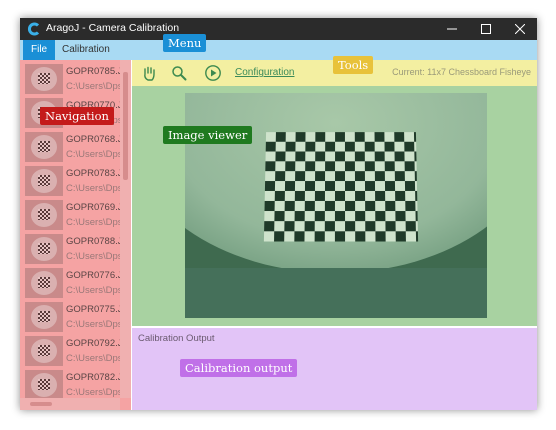 The height and width of the screenshot is (430, 556). Describe the element at coordinates (77, 116) in the screenshot. I see `callout-navigation: Navigation` at that location.